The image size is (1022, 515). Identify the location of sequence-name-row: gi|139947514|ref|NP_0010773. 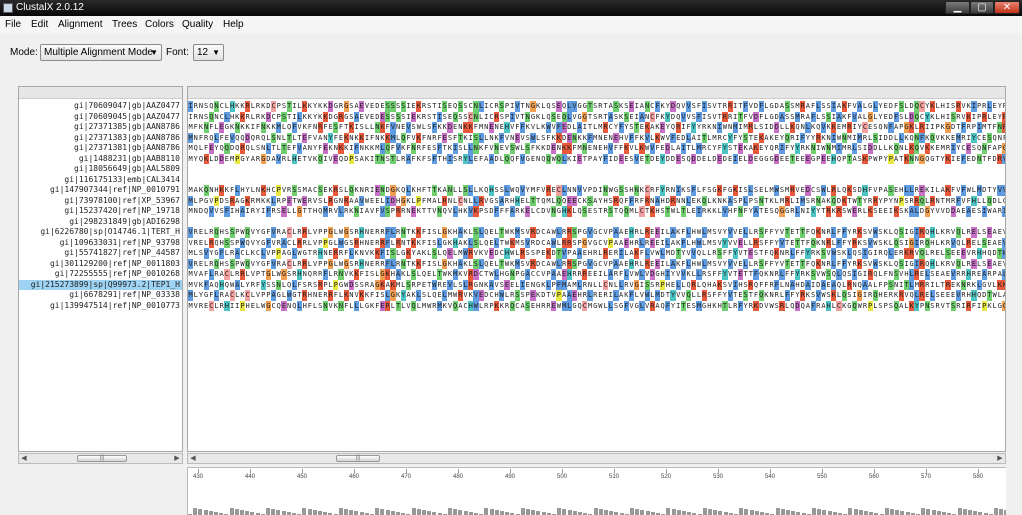
(100, 306).